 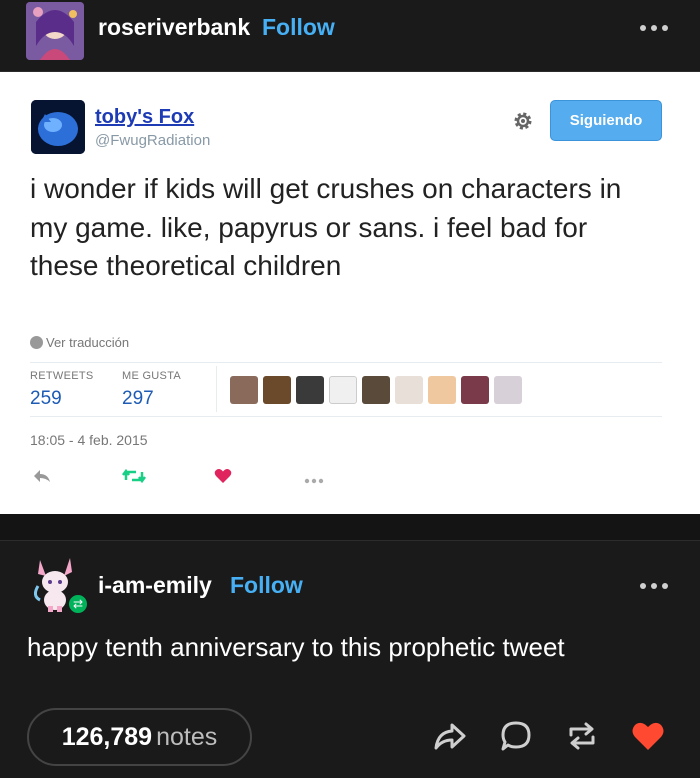 What do you see at coordinates (89, 440) in the screenshot?
I see `tweet-timestamp: 18:05 - 4 feb. 2015` at bounding box center [89, 440].